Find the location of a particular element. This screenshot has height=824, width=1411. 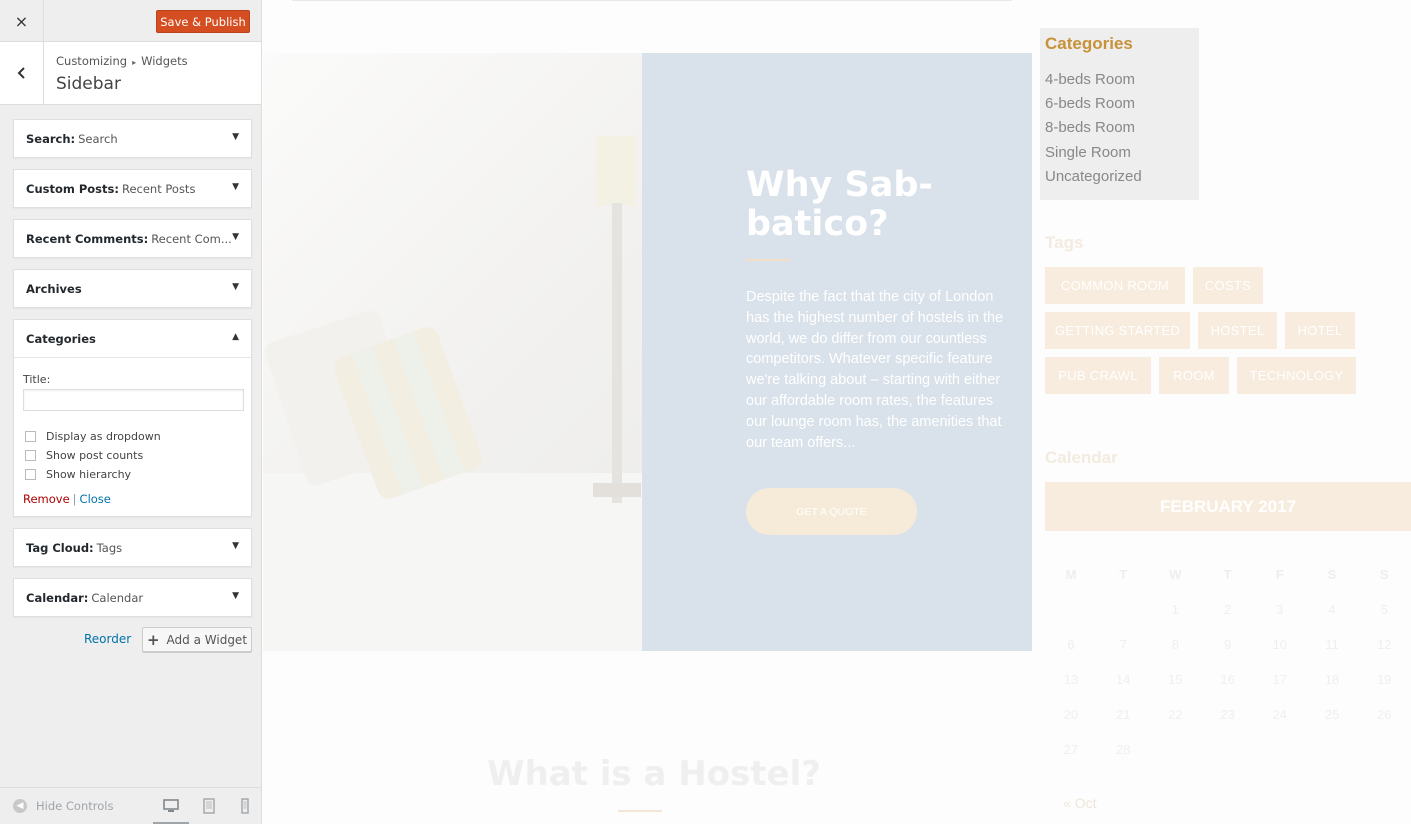

lamp-base-graphic is located at coordinates (617, 490).